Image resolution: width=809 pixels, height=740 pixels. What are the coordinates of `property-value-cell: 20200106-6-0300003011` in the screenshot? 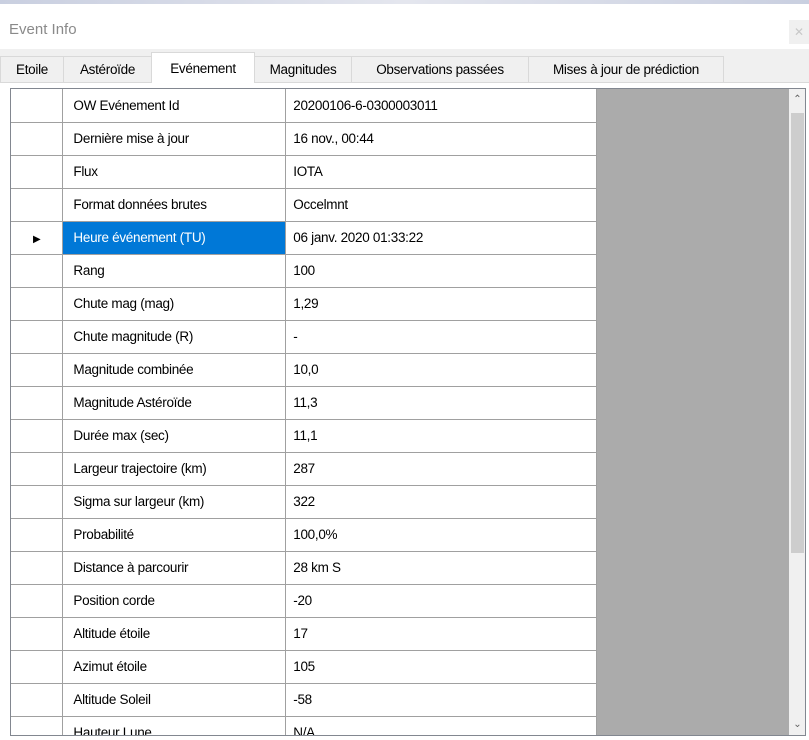 It's located at (441, 106).